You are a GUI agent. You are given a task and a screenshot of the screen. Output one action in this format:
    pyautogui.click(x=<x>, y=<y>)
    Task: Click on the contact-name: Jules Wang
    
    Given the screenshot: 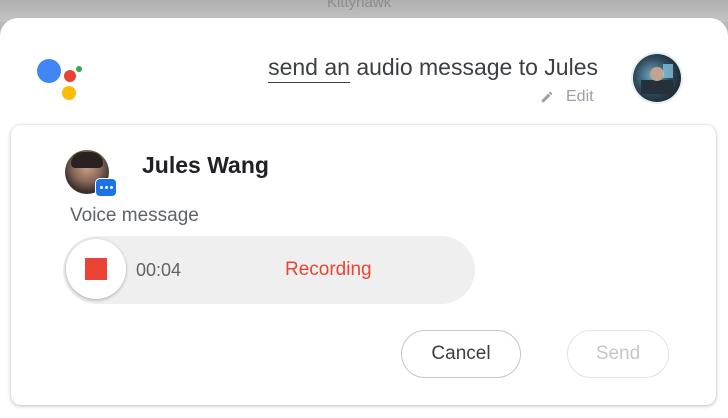 What is the action you would take?
    pyautogui.click(x=205, y=165)
    